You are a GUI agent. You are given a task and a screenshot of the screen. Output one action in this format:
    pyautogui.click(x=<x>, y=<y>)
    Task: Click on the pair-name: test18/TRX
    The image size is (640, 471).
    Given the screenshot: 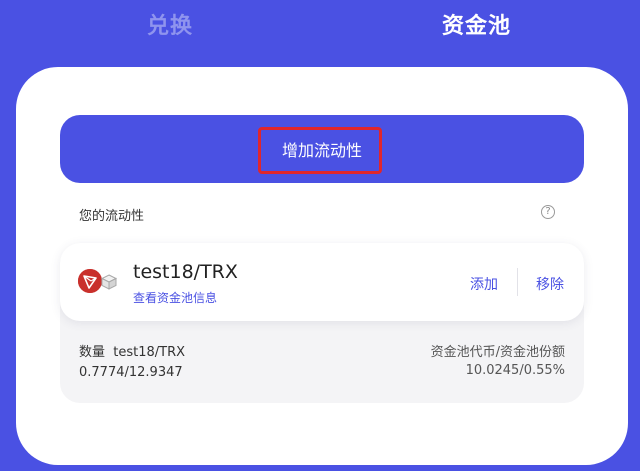 What is the action you would take?
    pyautogui.click(x=185, y=272)
    